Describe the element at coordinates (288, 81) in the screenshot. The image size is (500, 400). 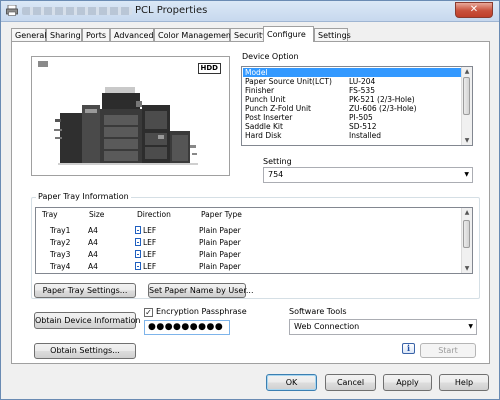
I see `option-name: Paper Source Unit(LCT)` at that location.